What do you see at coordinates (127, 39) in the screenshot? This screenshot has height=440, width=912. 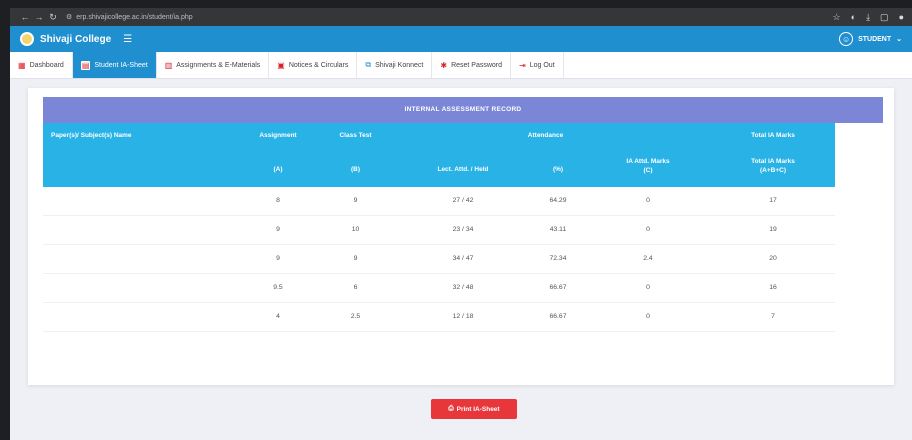 I see `hamburger-menu-icon: ☰` at bounding box center [127, 39].